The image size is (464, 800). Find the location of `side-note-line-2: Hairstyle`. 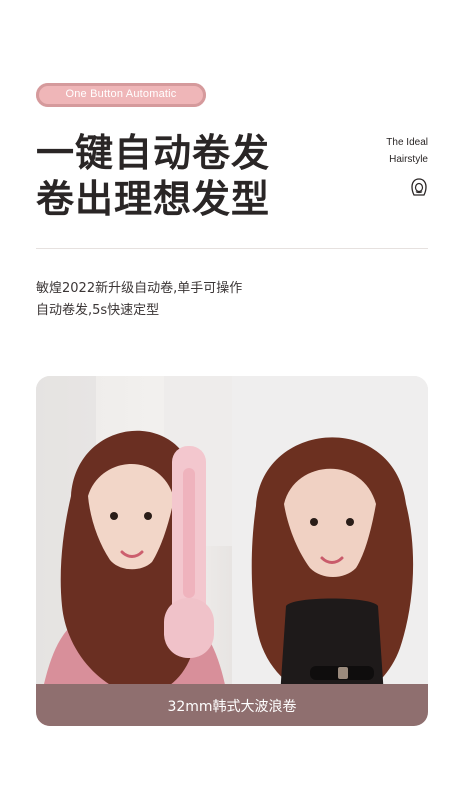

side-note-line-2: Hairstyle is located at coordinates (408, 159).